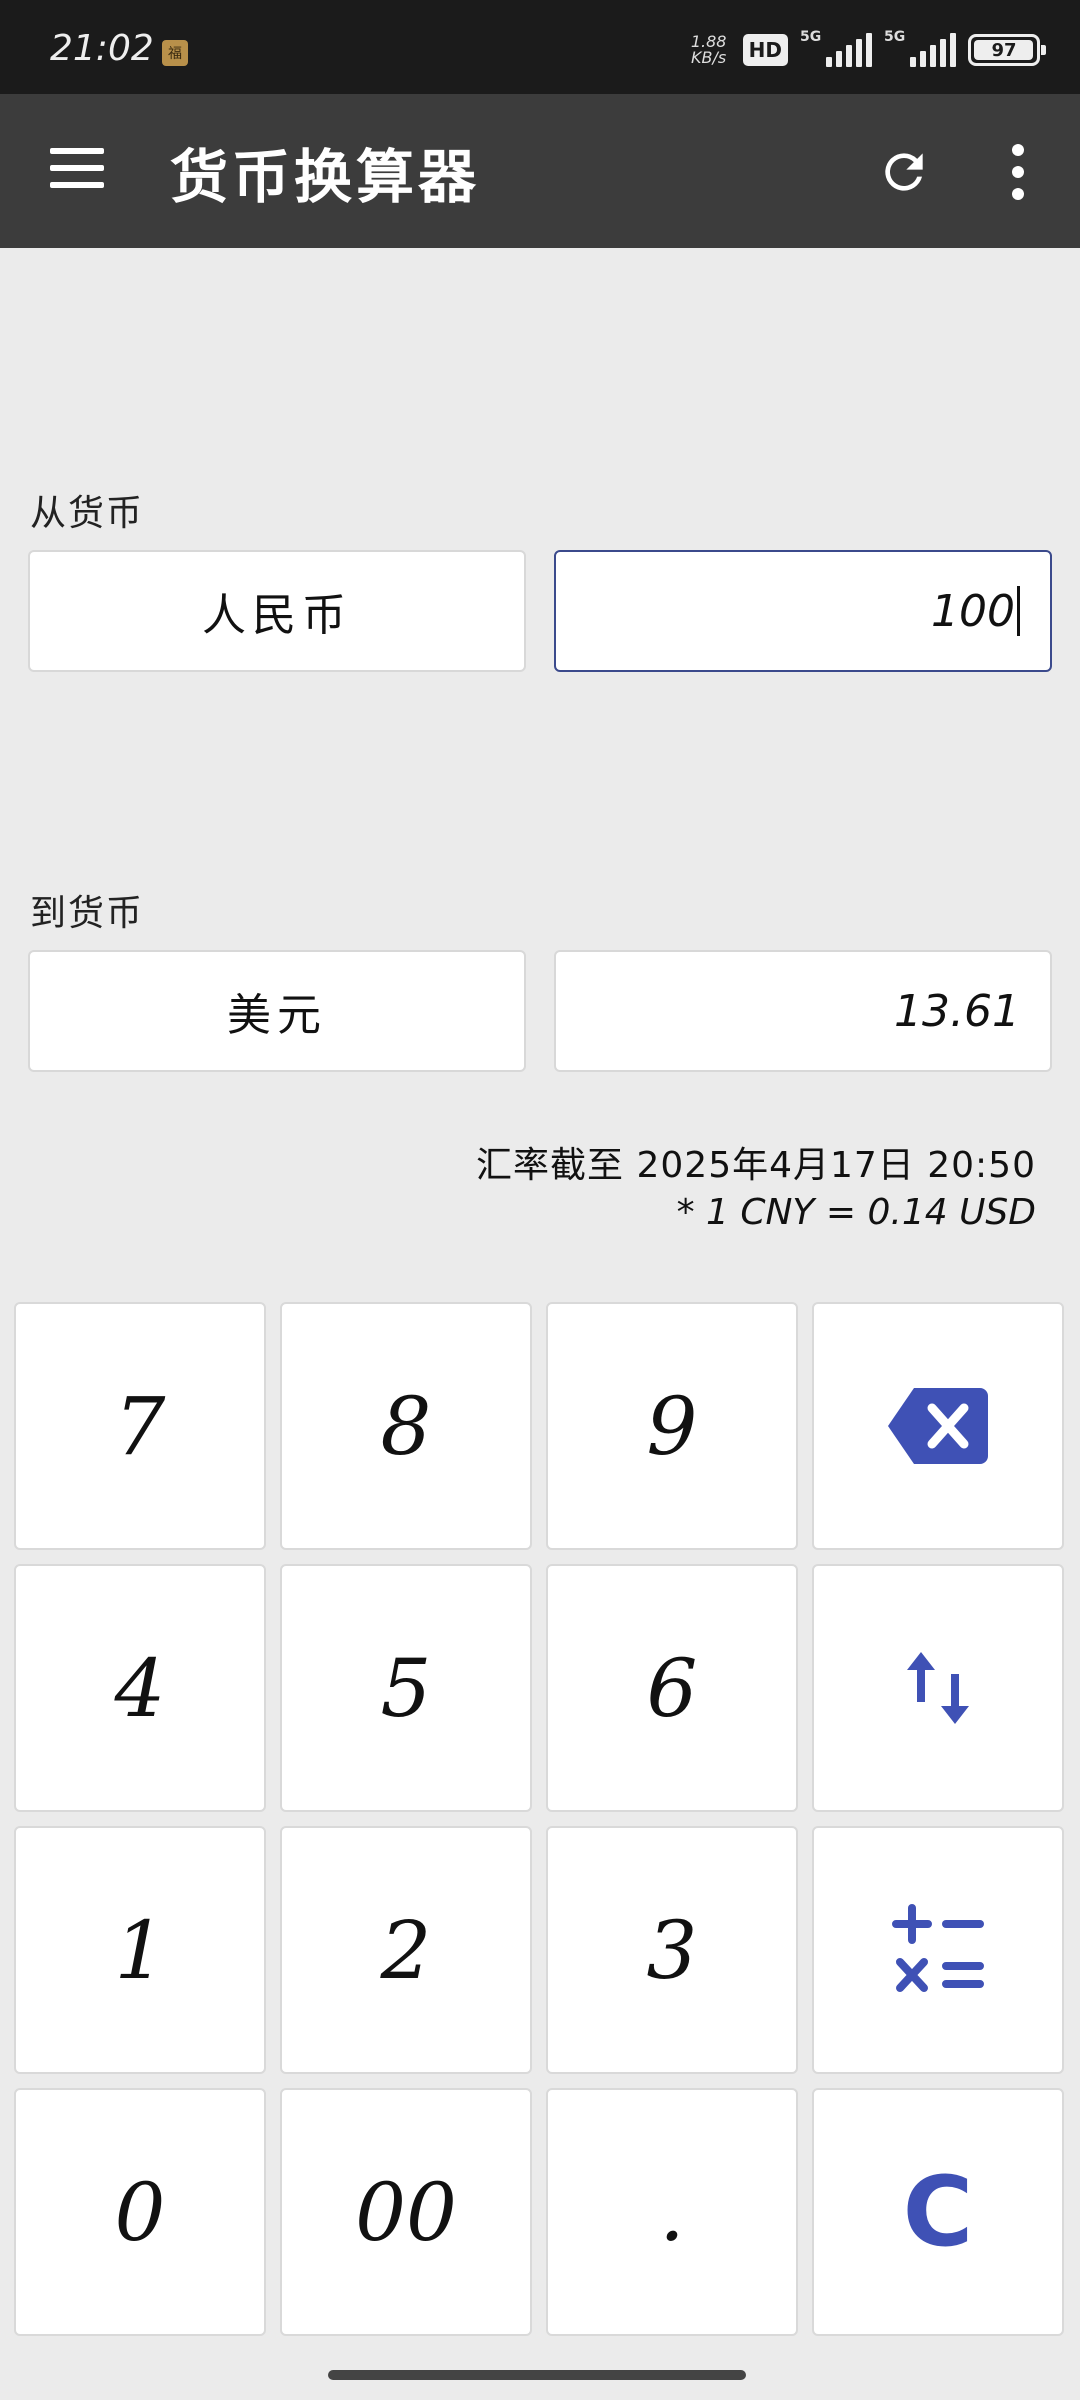 This screenshot has height=2400, width=1080. Describe the element at coordinates (803, 1011) in the screenshot. I see `to-amount-output: 13.61` at that location.